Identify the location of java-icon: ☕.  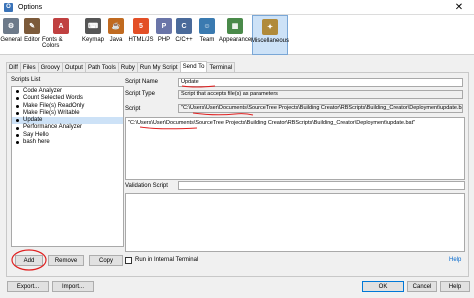
(116, 26).